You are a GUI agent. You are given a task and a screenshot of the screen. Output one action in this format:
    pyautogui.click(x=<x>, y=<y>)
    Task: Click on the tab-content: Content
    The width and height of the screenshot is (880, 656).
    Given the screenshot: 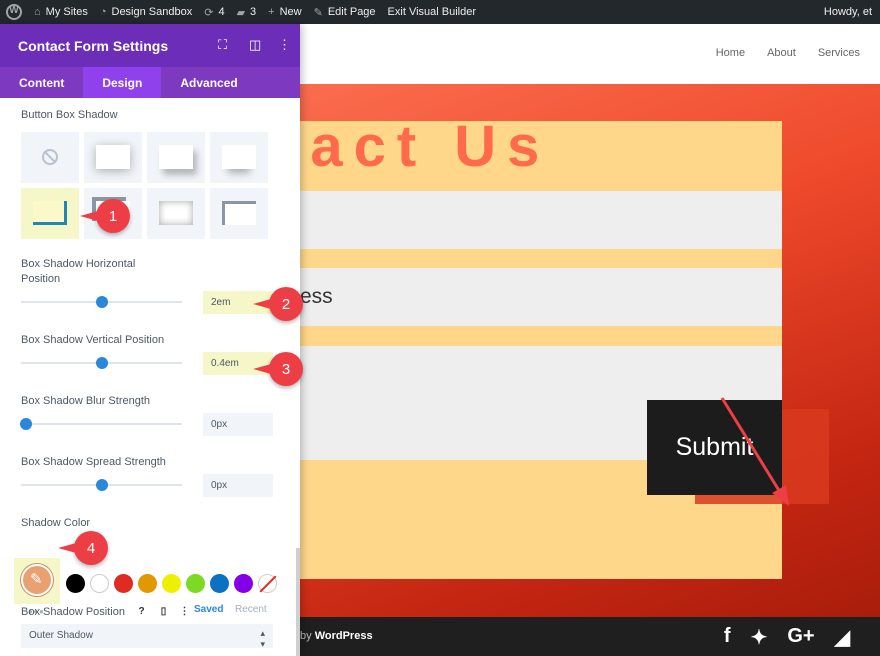 What is the action you would take?
    pyautogui.click(x=41, y=82)
    